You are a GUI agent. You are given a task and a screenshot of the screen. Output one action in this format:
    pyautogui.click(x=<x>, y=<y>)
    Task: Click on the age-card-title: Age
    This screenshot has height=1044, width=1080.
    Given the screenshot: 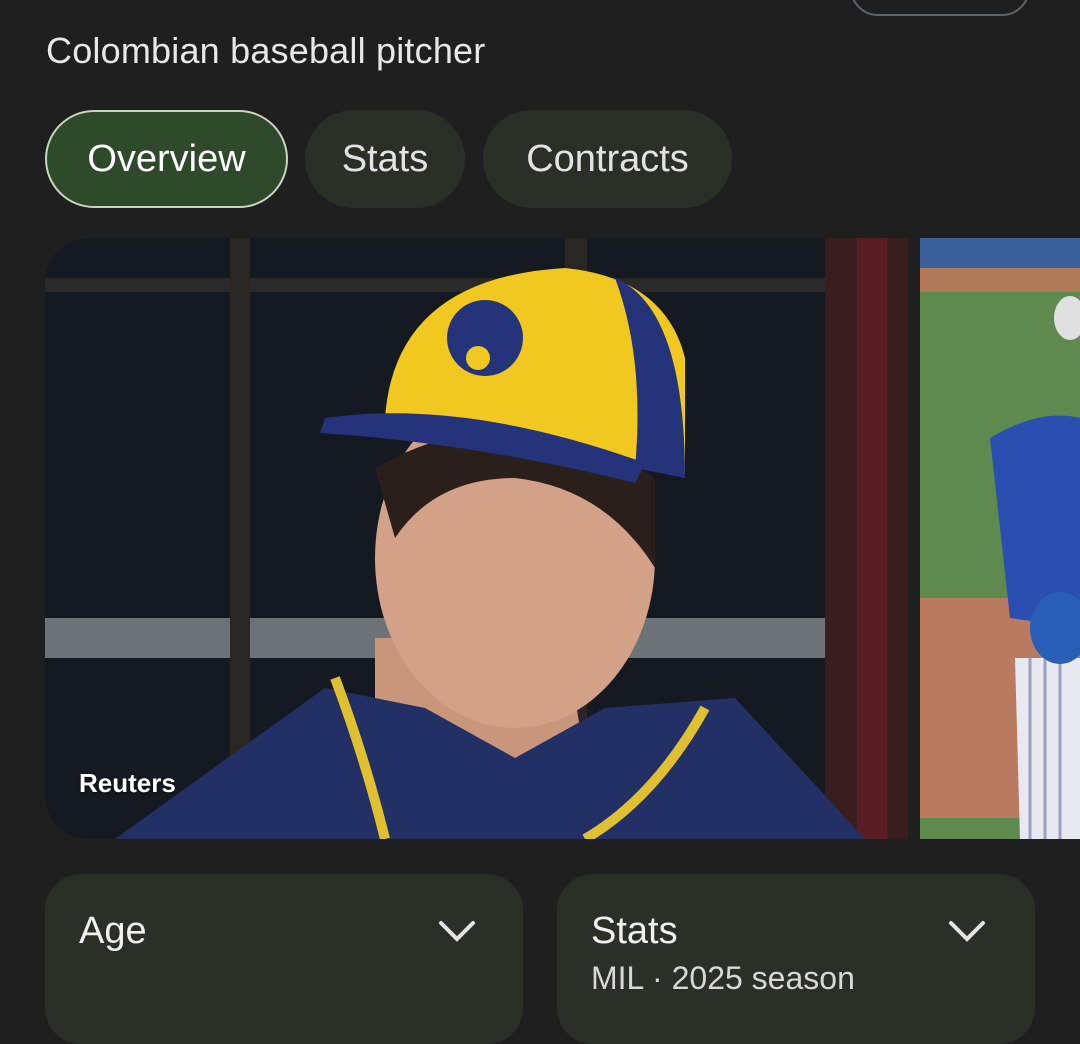 What is the action you would take?
    pyautogui.click(x=113, y=931)
    